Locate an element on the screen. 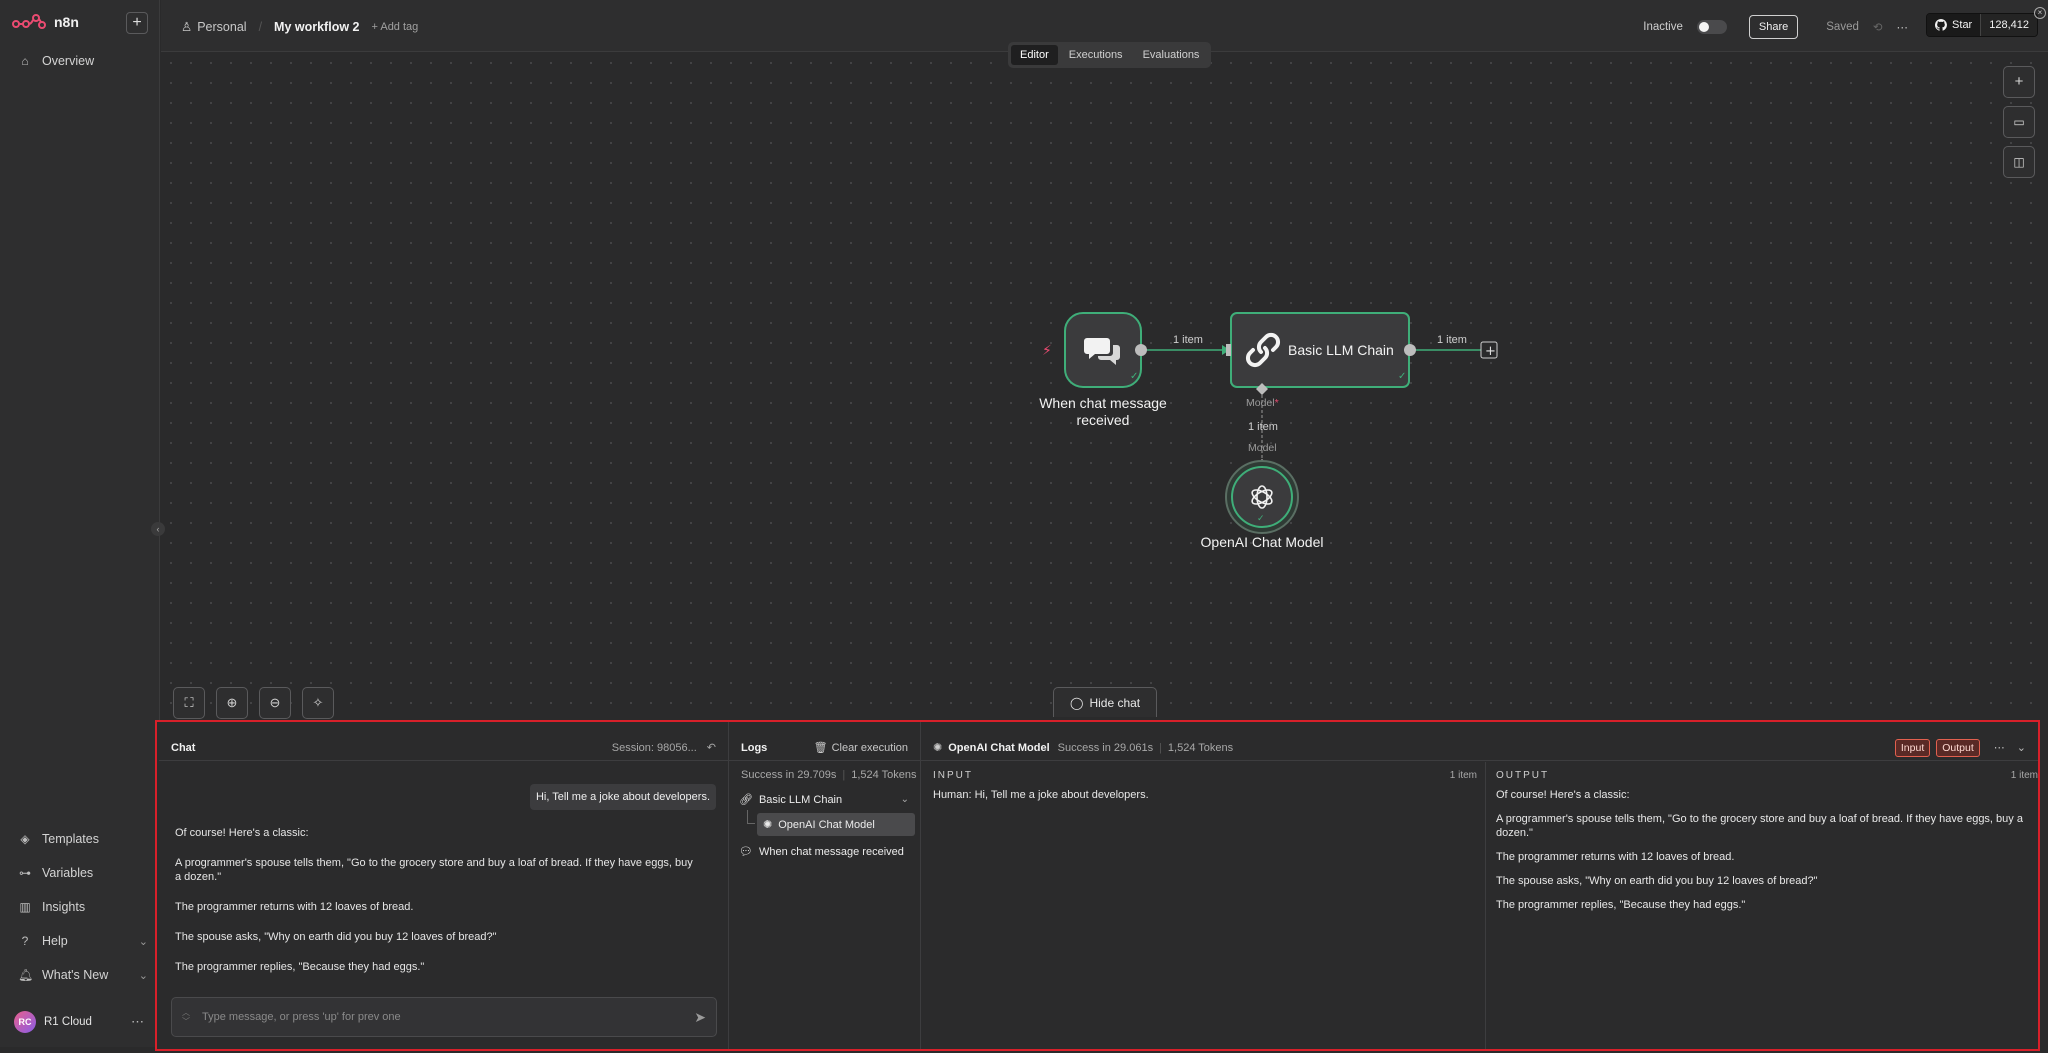  node-label-model: OpenAI Chat Model is located at coordinates (1262, 542).